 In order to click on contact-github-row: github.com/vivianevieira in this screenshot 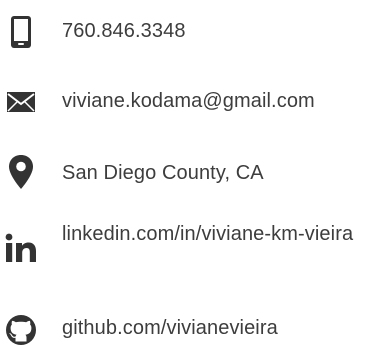, I will do `click(185, 329)`.